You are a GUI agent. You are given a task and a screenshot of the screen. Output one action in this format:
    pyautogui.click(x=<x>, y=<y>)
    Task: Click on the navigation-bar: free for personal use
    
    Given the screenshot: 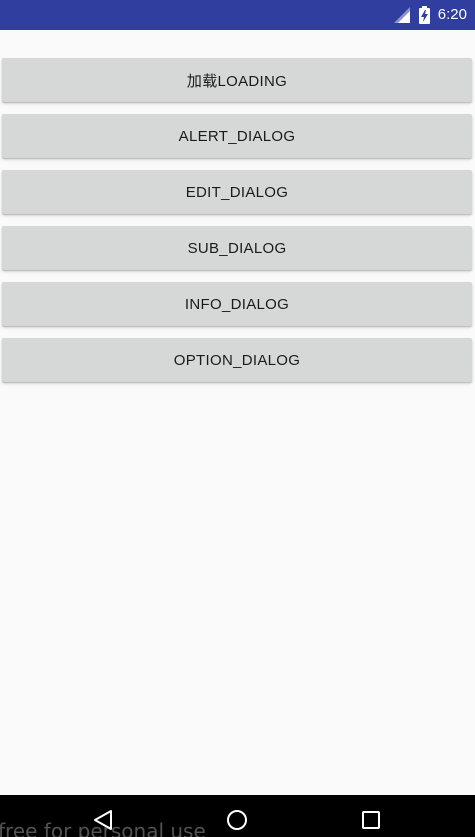 What is the action you would take?
    pyautogui.click(x=237, y=816)
    